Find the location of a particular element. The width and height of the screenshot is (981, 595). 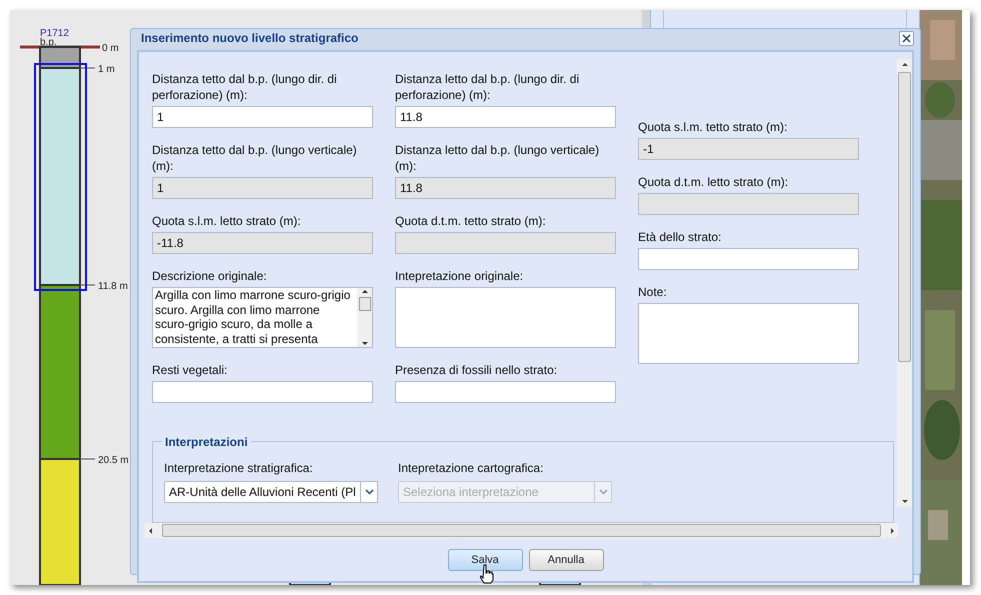

read-only-field: -11.8 is located at coordinates (262, 243).